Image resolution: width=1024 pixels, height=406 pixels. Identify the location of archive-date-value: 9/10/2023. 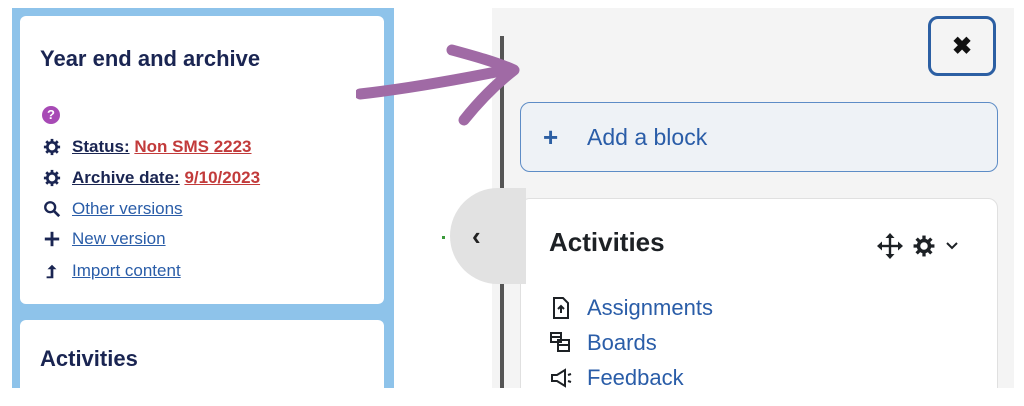
(222, 177).